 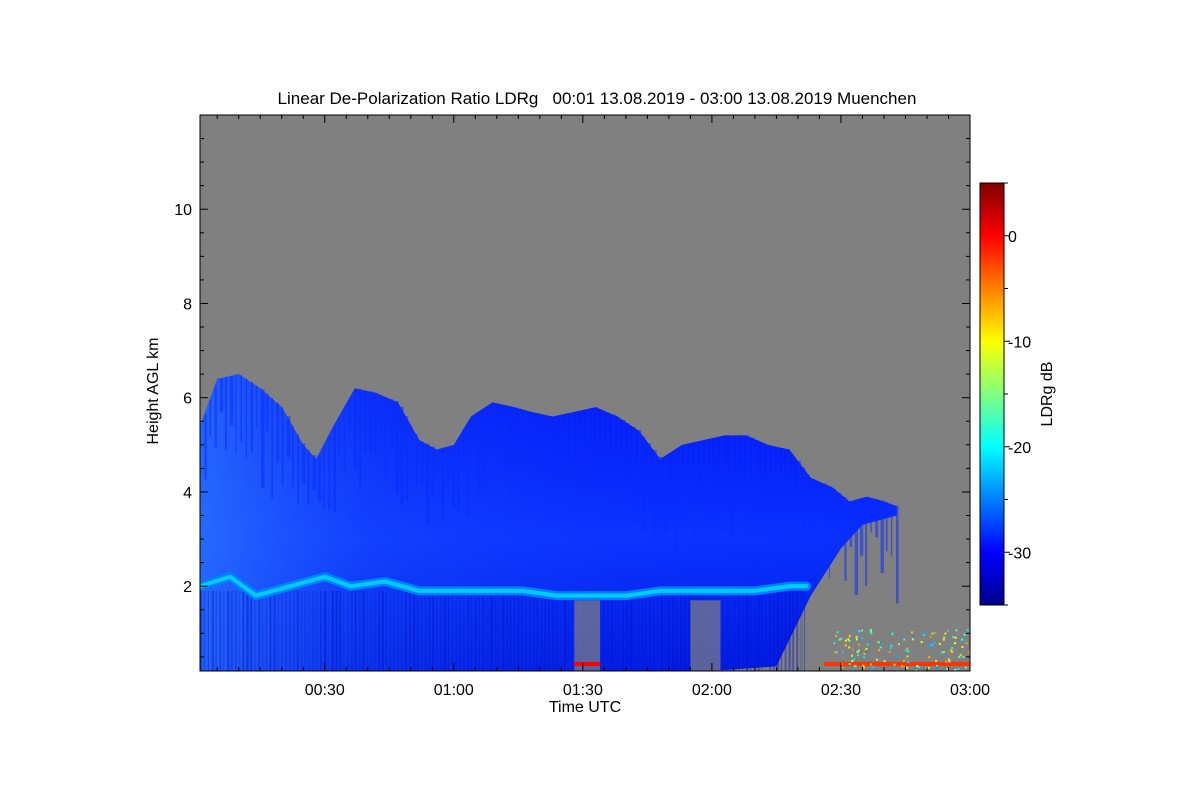 I want to click on x-tick-label: 01:00, so click(x=454, y=690).